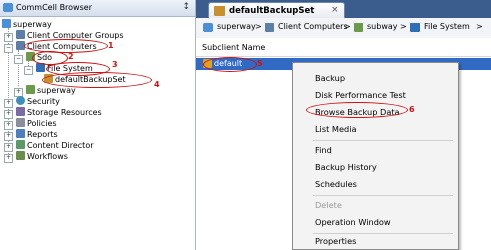  I want to click on storage-icon, so click(20, 111).